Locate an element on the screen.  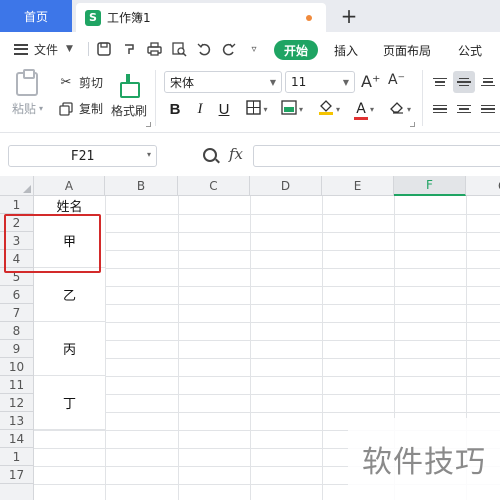
tab-workbook: S 工作簿1 is located at coordinates (201, 17).